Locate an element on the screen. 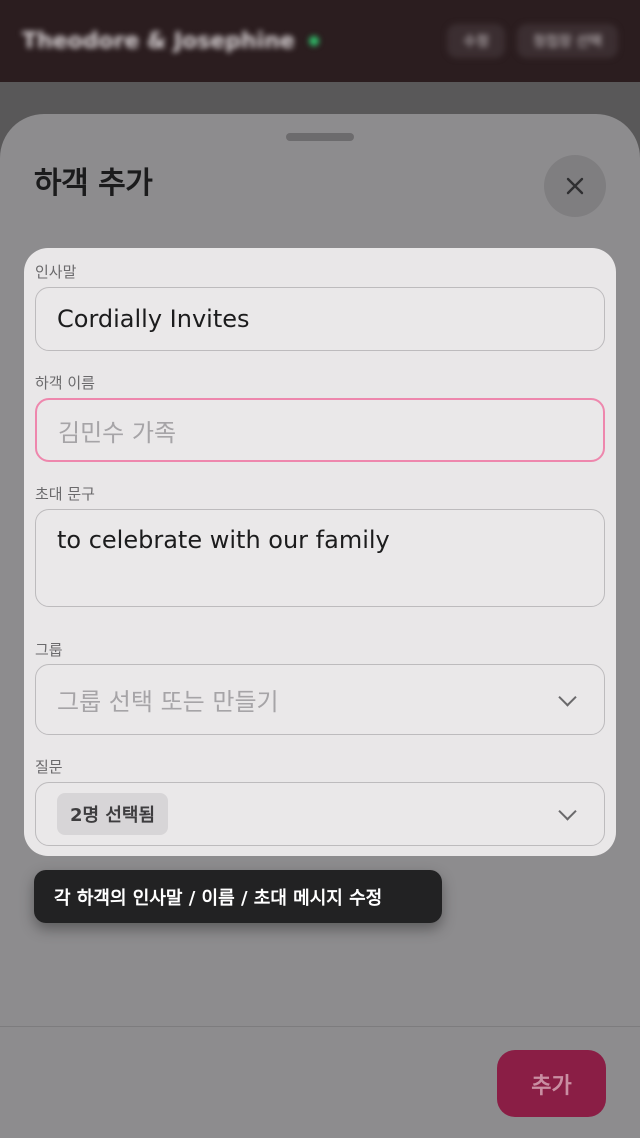 The width and height of the screenshot is (640, 1138). greeting-label: 인사말 is located at coordinates (56, 272).